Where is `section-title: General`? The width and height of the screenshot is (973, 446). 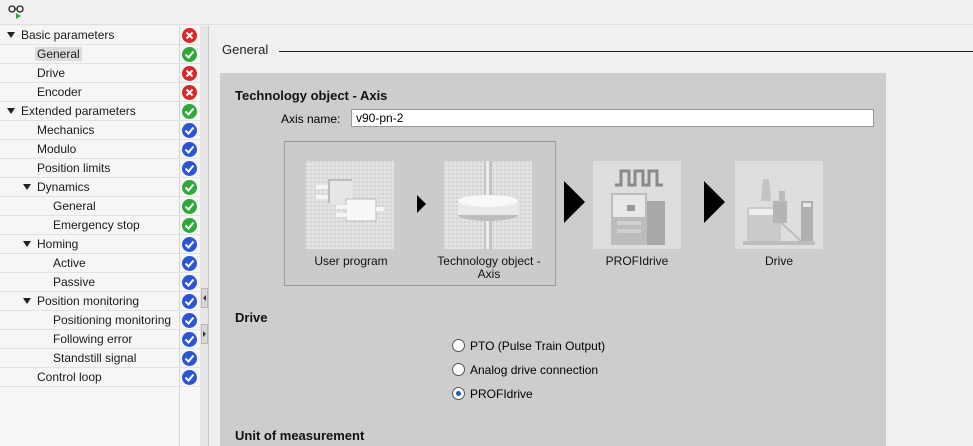
section-title: General is located at coordinates (245, 49).